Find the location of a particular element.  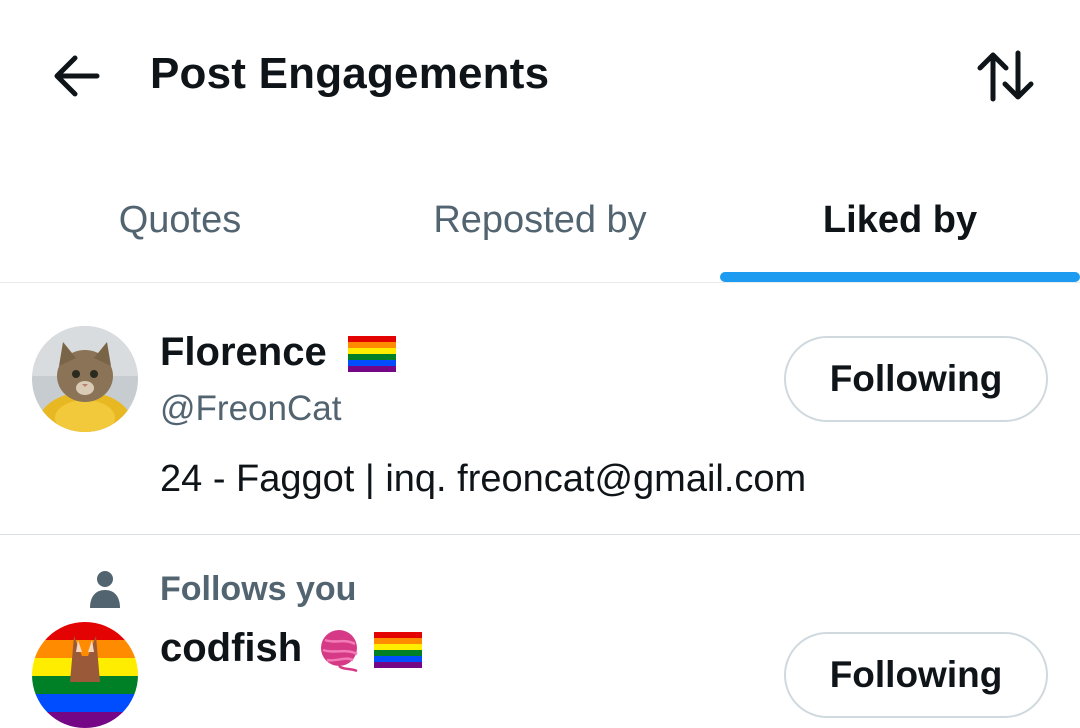

cat-avatar-image is located at coordinates (85, 379).